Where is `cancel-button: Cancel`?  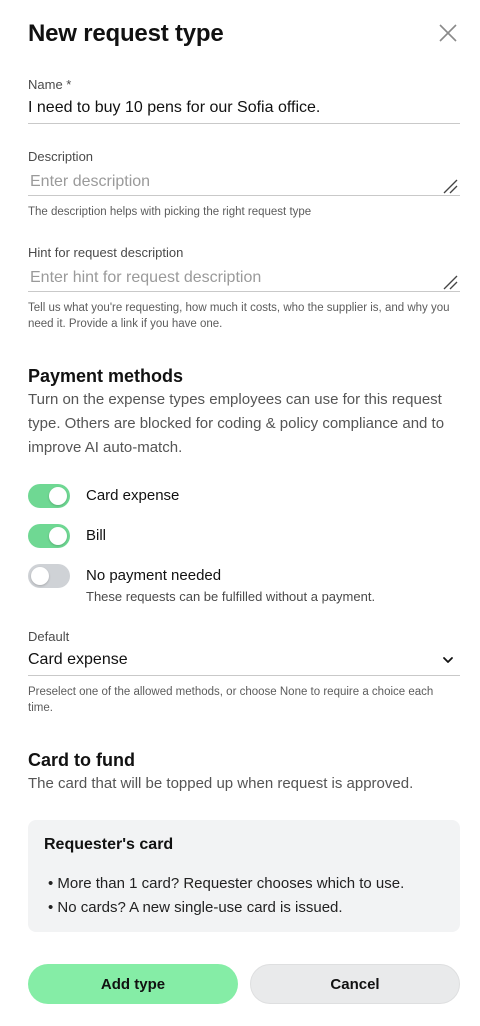
cancel-button: Cancel is located at coordinates (355, 984).